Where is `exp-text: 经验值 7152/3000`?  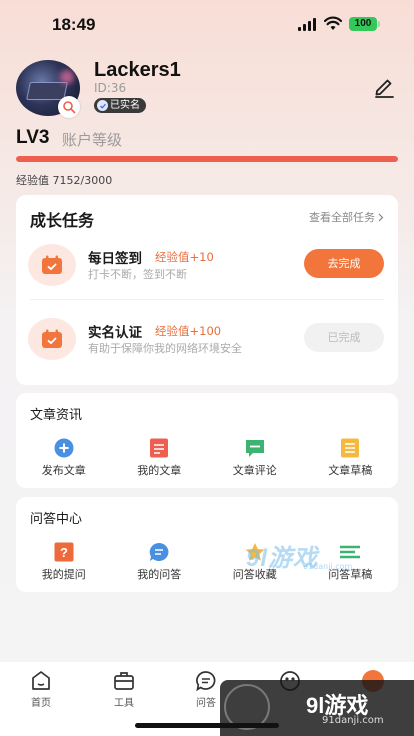 exp-text: 经验值 7152/3000 is located at coordinates (64, 180).